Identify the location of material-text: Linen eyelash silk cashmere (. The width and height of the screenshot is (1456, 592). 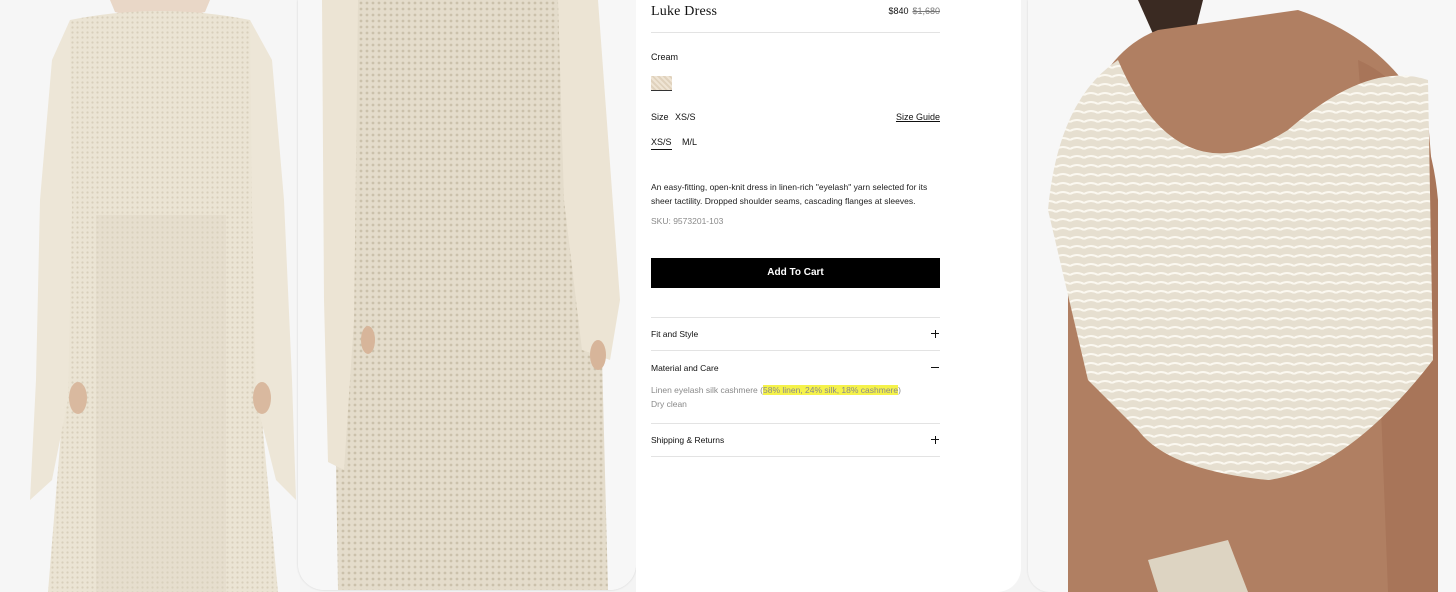
(707, 390).